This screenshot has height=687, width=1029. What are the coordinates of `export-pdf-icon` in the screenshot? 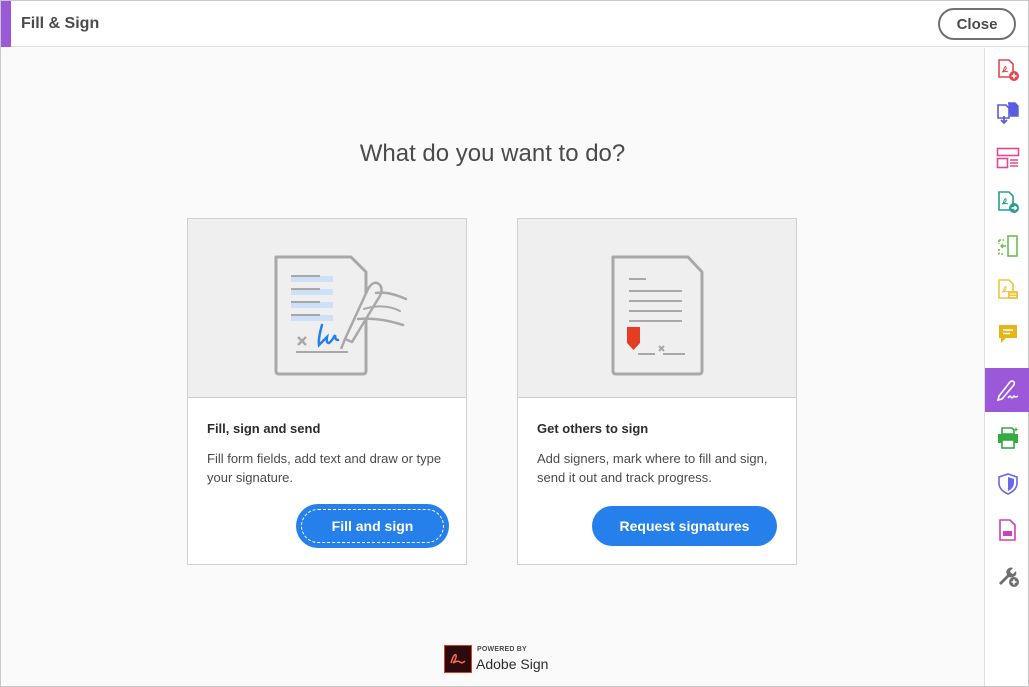 It's located at (1008, 202).